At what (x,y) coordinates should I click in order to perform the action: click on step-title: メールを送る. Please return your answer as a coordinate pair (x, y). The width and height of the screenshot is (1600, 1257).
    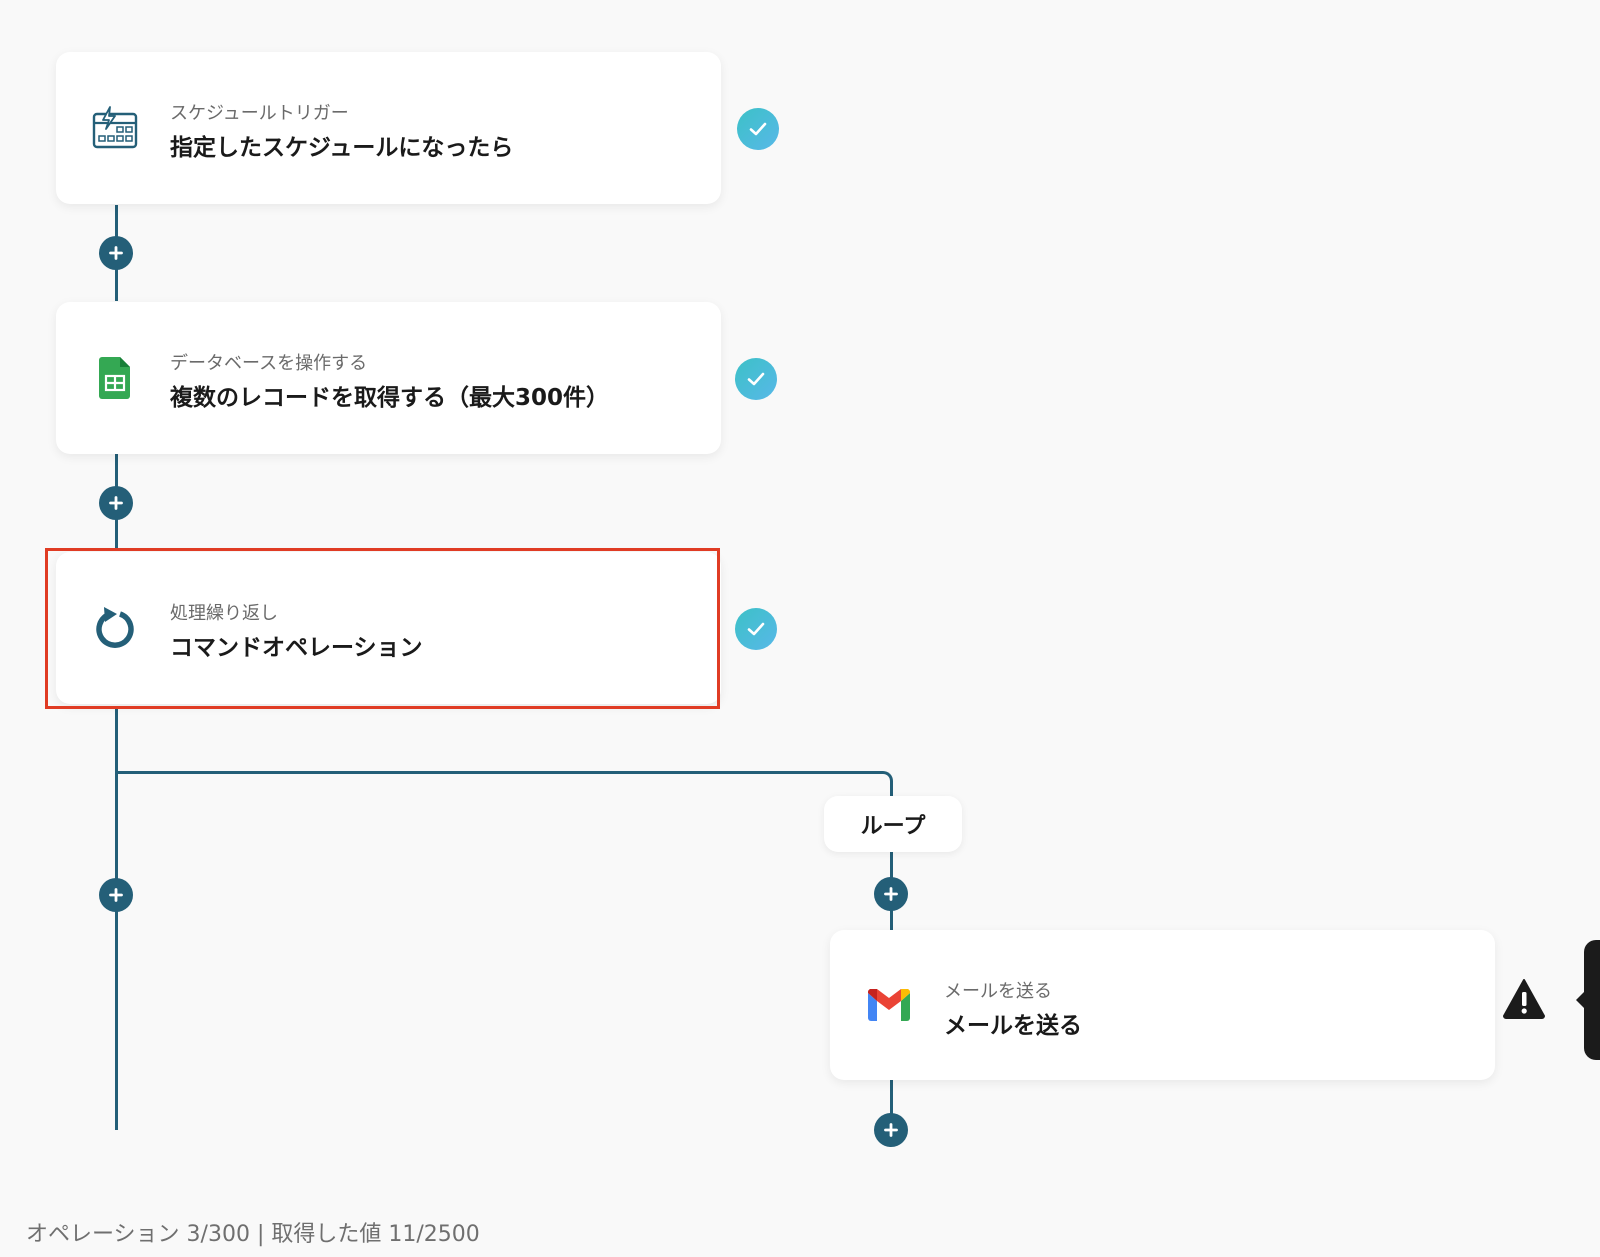
    Looking at the image, I should click on (1013, 1026).